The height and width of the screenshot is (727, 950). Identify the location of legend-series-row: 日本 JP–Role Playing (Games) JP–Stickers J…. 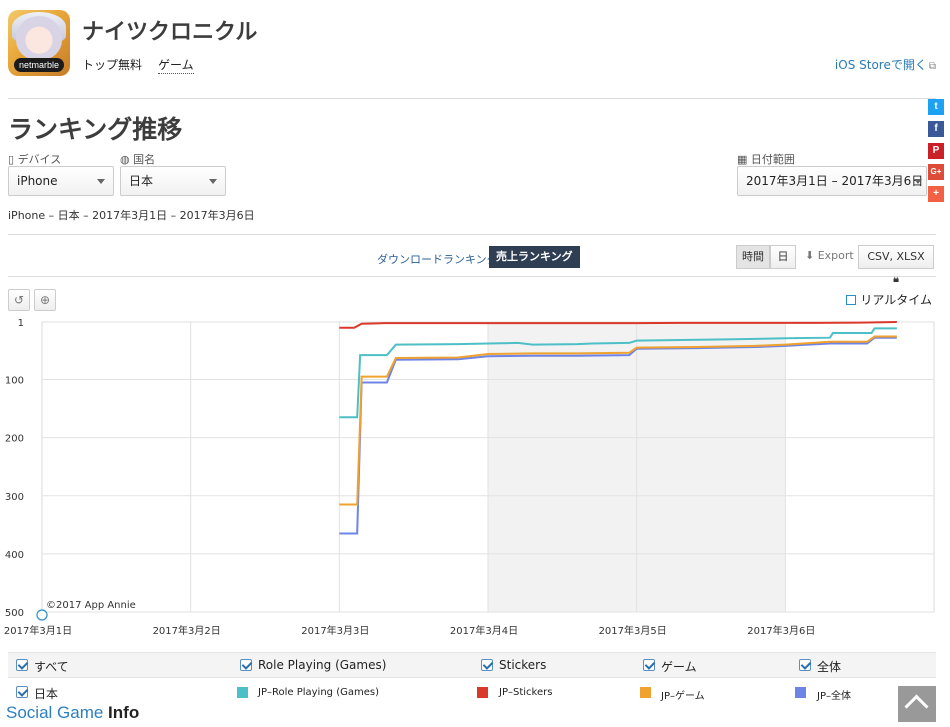
(472, 693).